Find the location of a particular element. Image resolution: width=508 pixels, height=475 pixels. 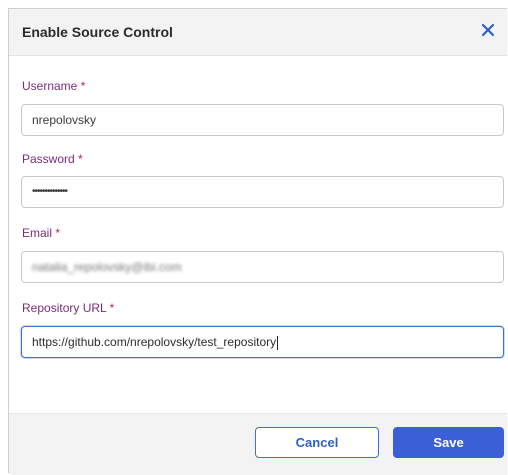

username-label: Username * is located at coordinates (53, 86).